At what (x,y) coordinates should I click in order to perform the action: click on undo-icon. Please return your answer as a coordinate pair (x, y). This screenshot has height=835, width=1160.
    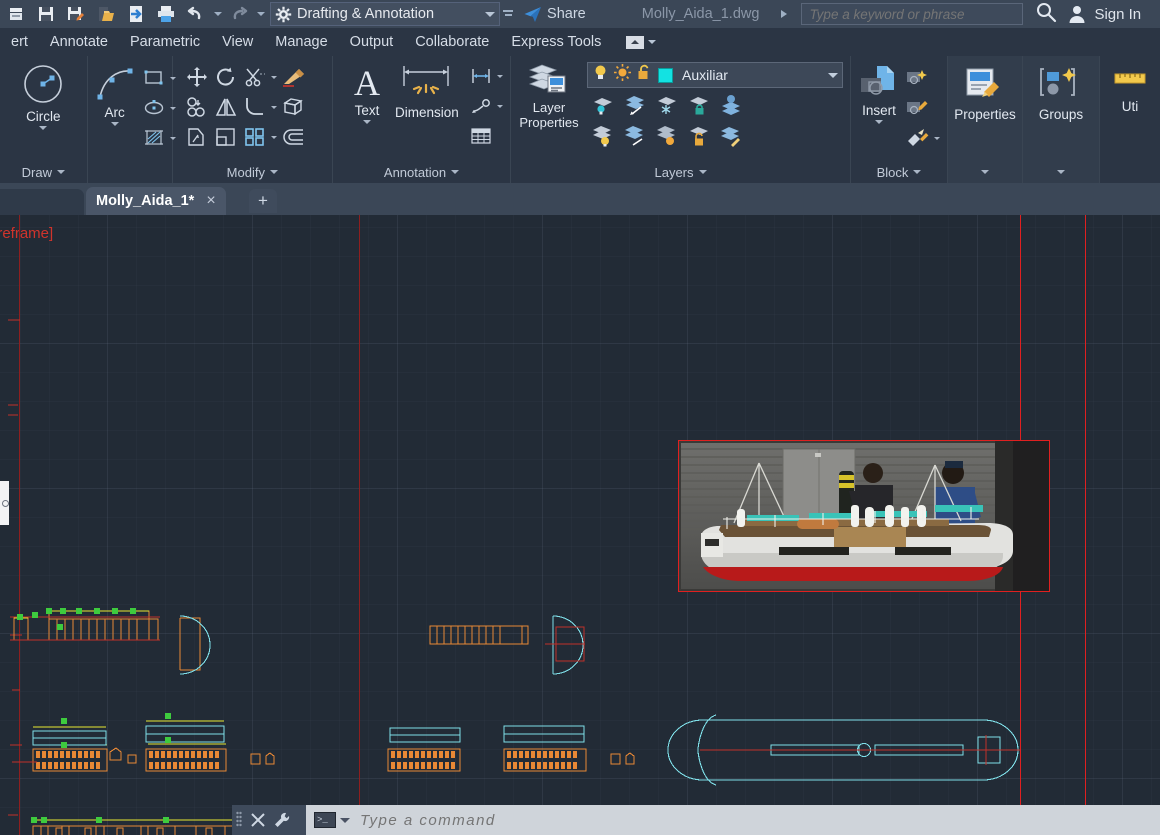
    Looking at the image, I should click on (196, 14).